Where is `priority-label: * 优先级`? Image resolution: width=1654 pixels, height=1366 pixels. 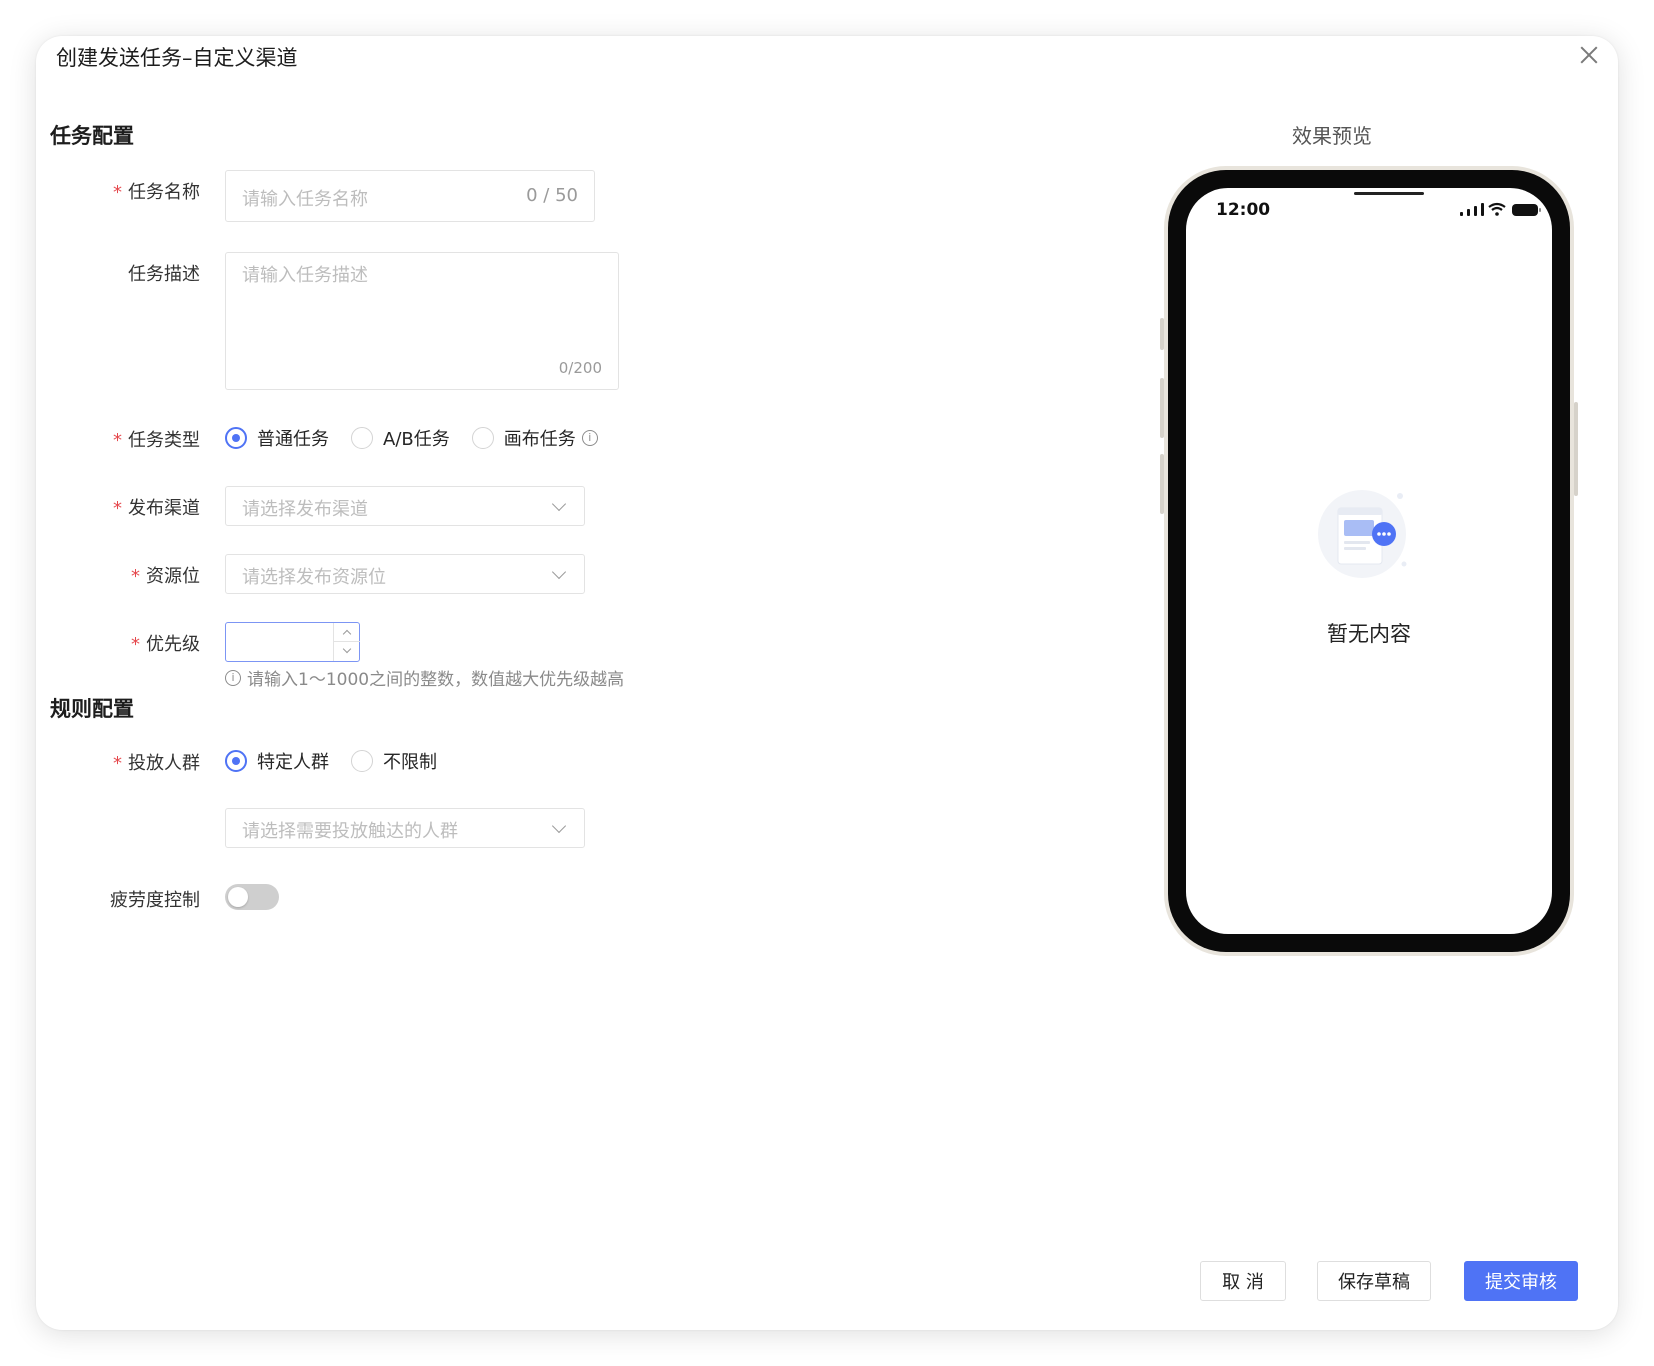 priority-label: * 优先级 is located at coordinates (165, 644).